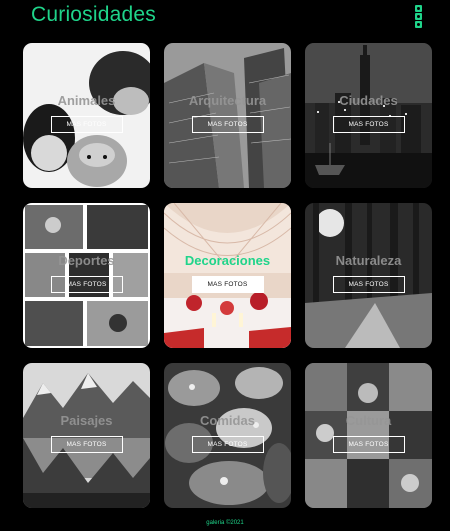  I want to click on gallery-card-cultura: Cultura MAS FOTOS, so click(368, 435).